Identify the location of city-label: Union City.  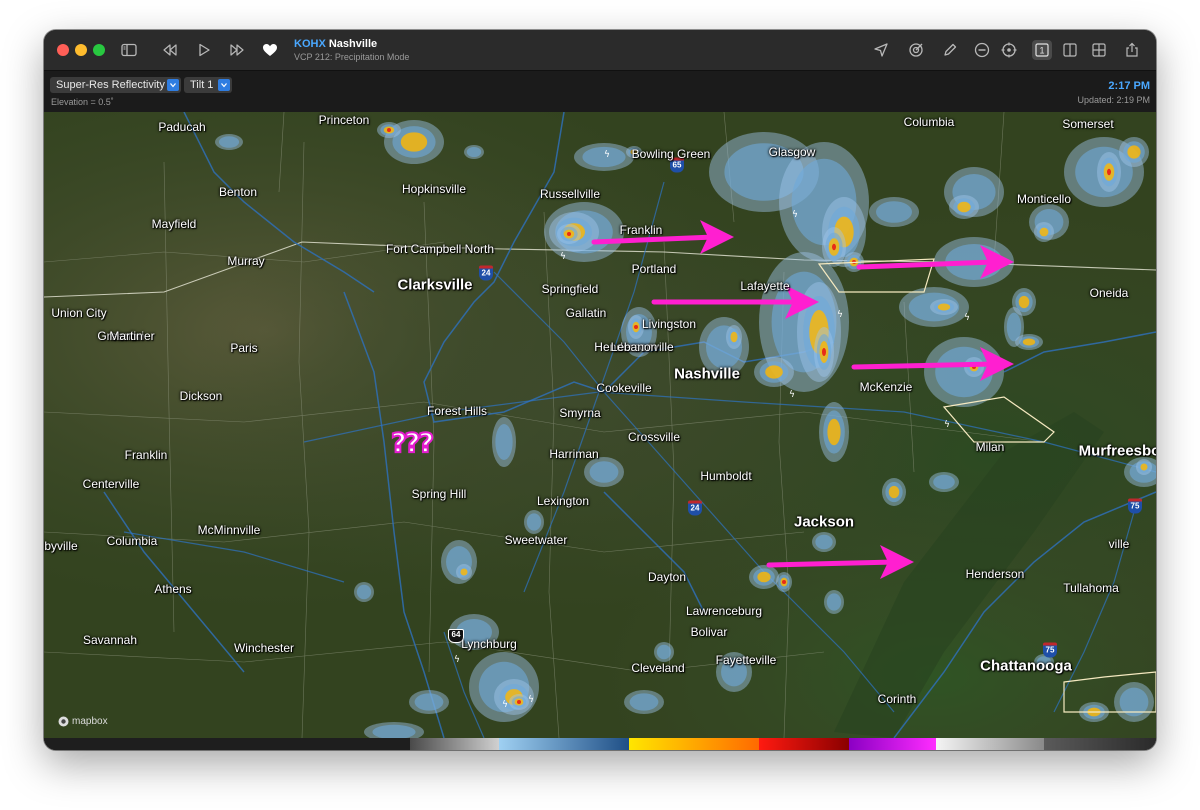
(79, 313).